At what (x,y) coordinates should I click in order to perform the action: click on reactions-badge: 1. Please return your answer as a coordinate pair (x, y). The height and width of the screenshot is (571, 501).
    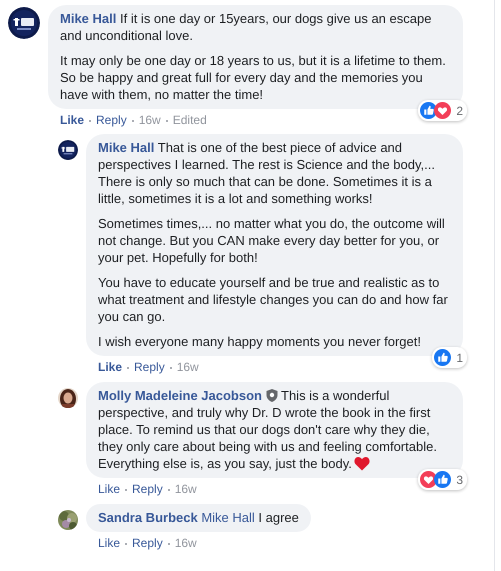
    Looking at the image, I should click on (449, 357).